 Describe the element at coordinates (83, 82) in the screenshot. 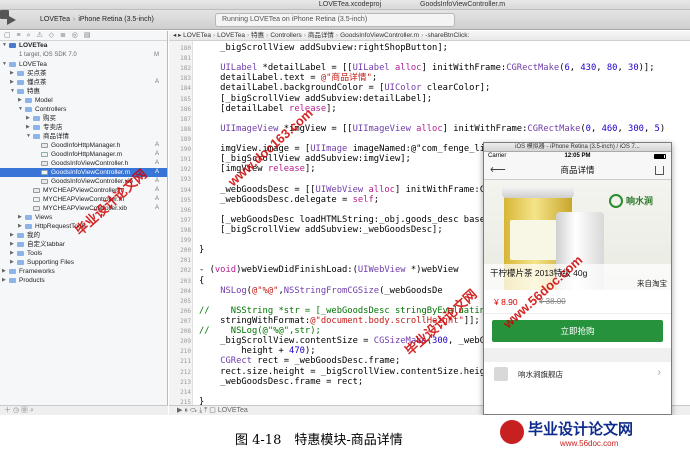

I see `tree-row: ▶ 懂点茶 A` at that location.